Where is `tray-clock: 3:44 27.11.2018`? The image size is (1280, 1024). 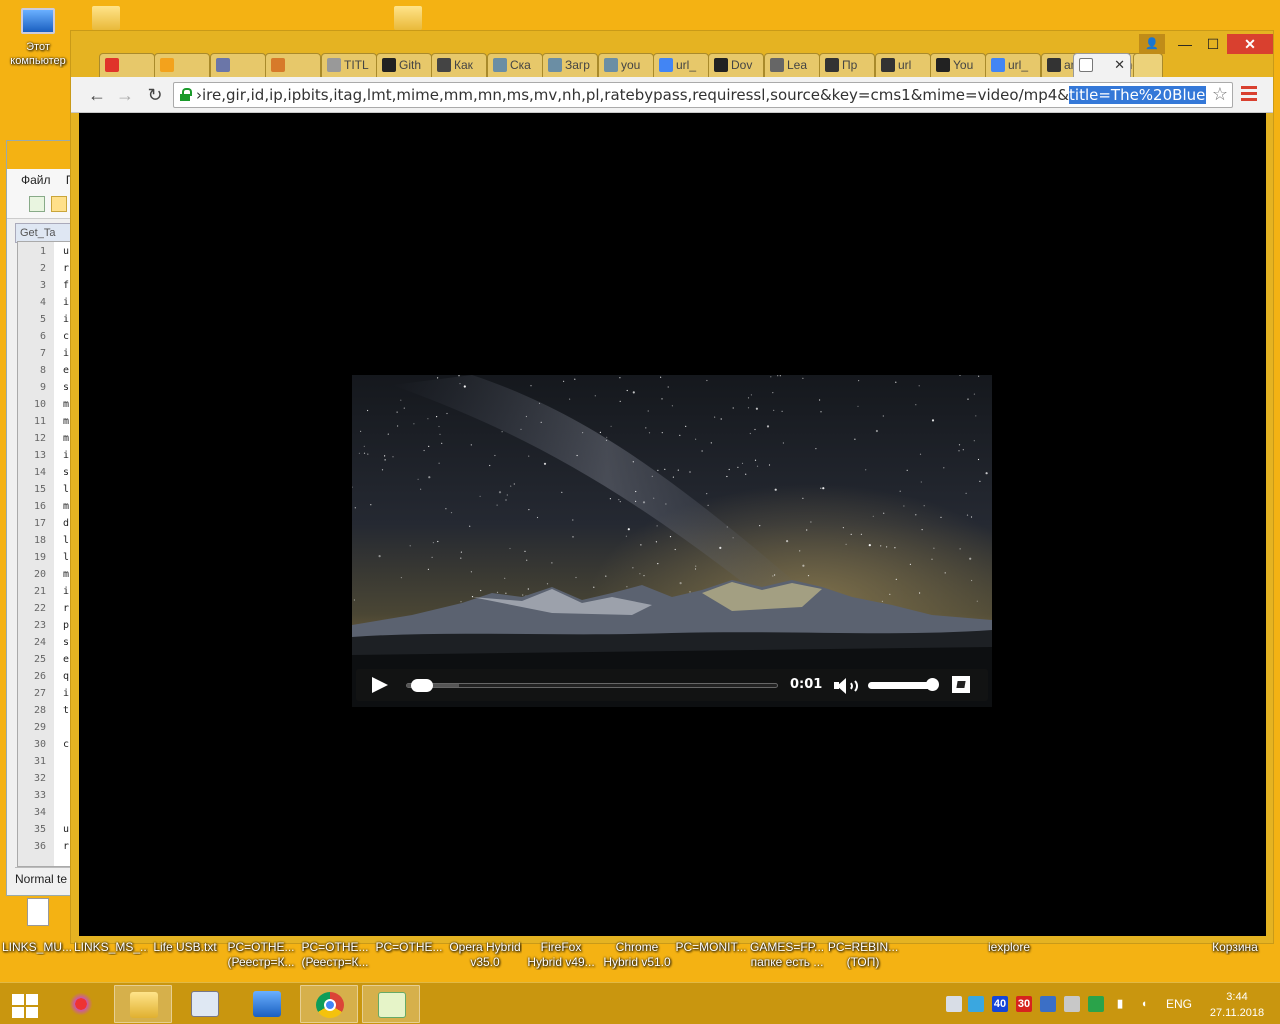
tray-clock: 3:44 27.11.2018 is located at coordinates (1237, 1005).